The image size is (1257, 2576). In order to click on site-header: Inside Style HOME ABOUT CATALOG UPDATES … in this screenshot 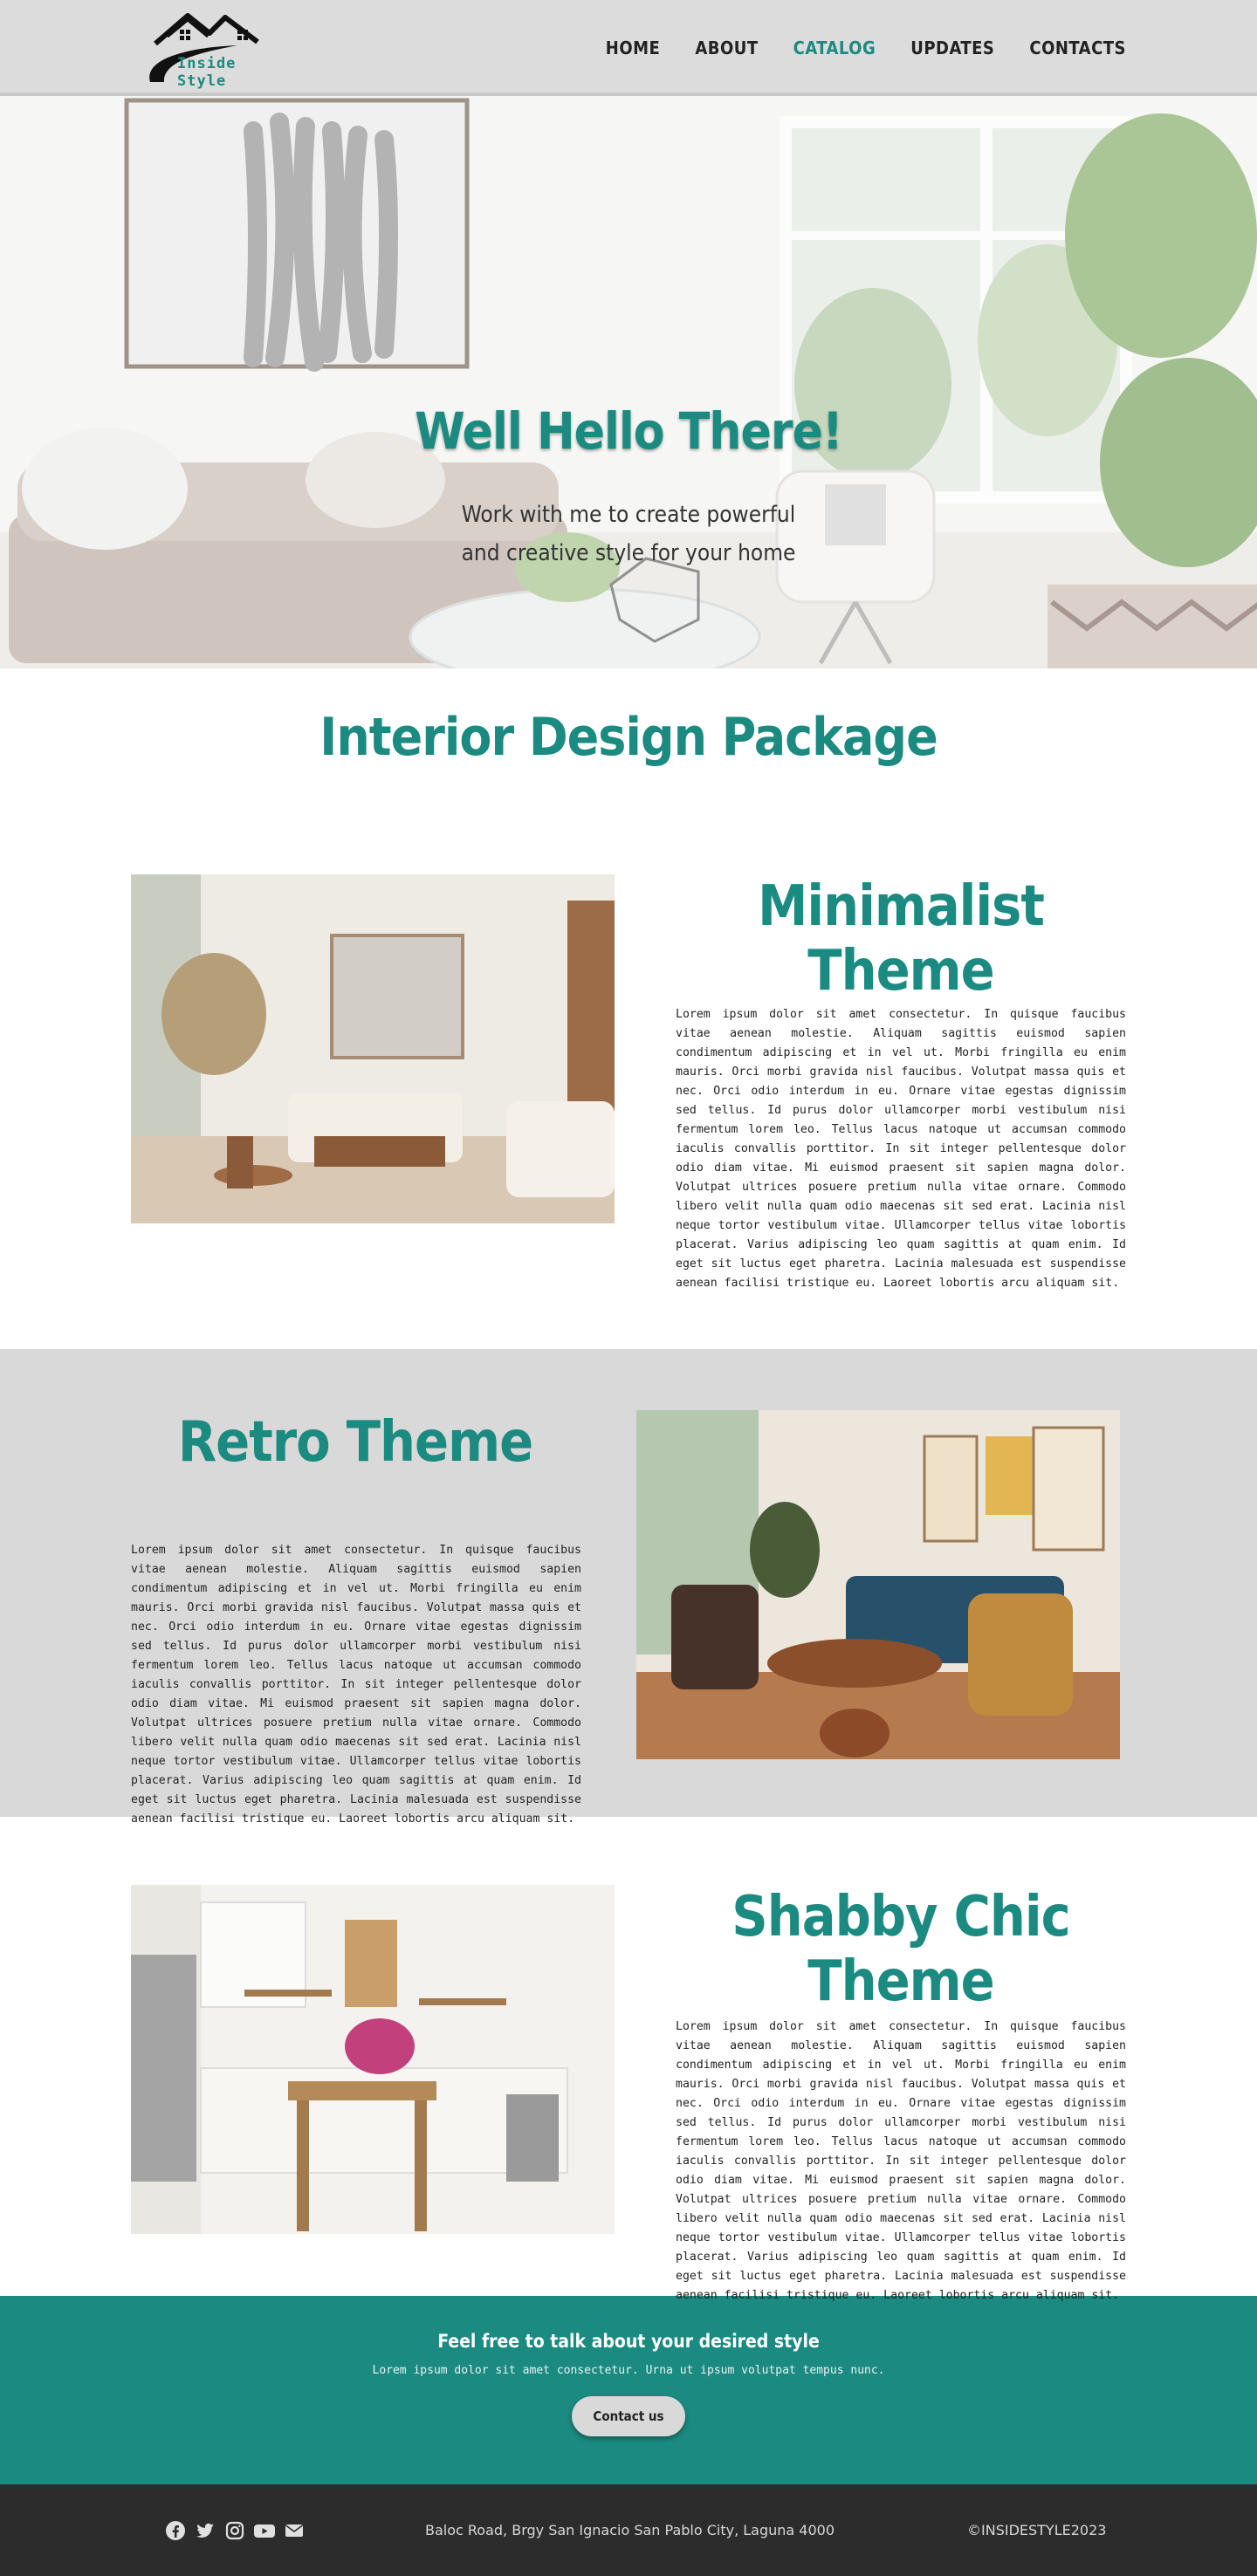, I will do `click(628, 48)`.